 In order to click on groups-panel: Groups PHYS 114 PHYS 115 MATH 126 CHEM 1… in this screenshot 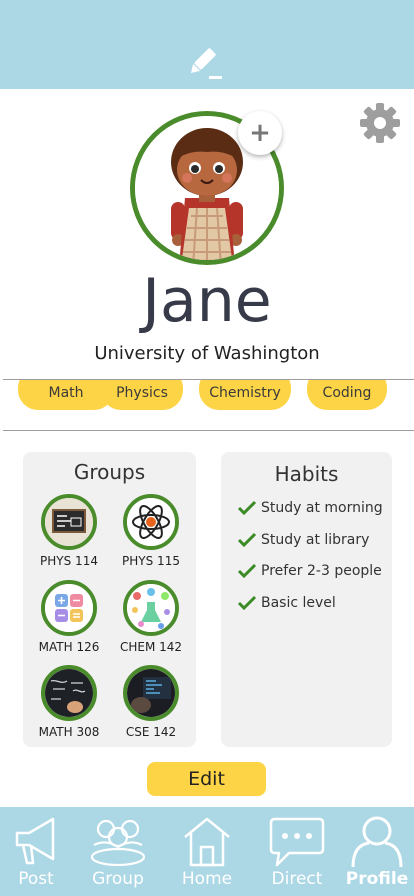, I will do `click(109, 599)`.